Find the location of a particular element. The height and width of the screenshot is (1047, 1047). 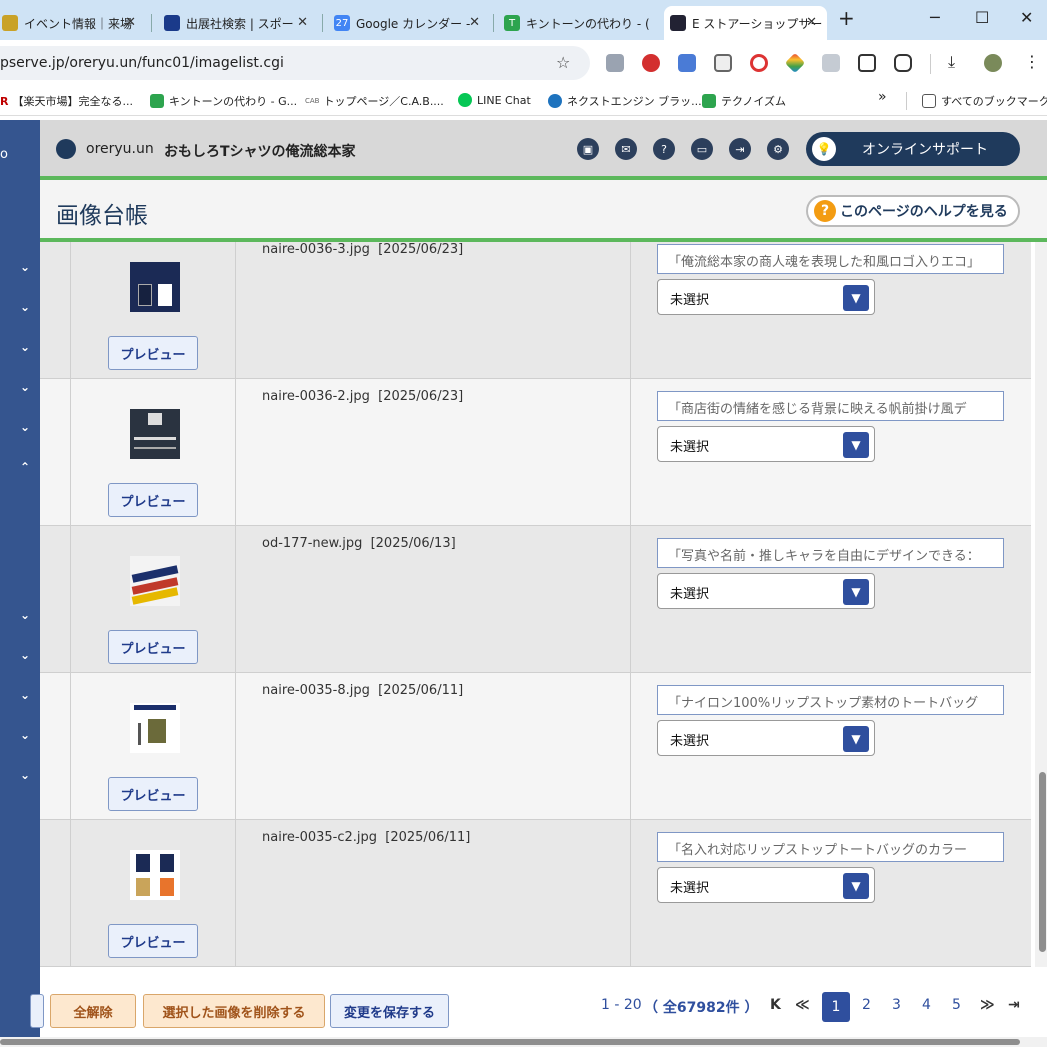

help-icon: ? is located at coordinates (664, 149).